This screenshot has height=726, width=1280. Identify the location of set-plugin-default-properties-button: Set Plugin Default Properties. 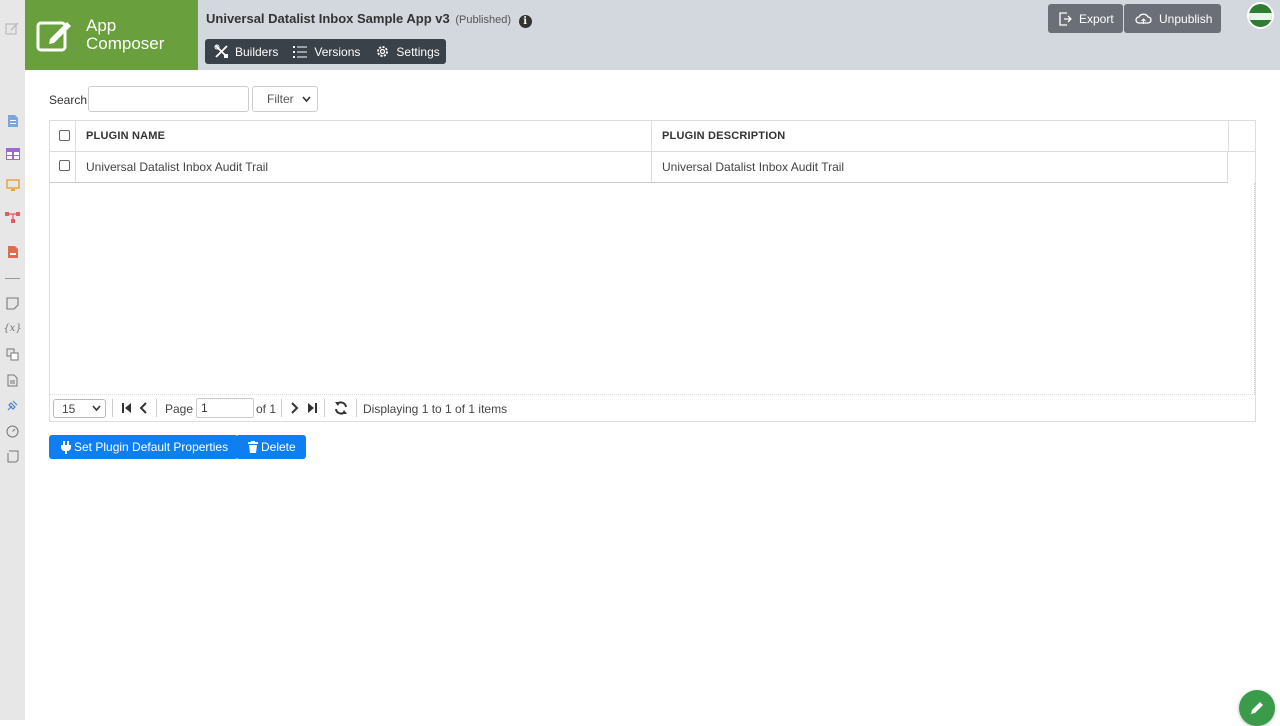
(144, 447).